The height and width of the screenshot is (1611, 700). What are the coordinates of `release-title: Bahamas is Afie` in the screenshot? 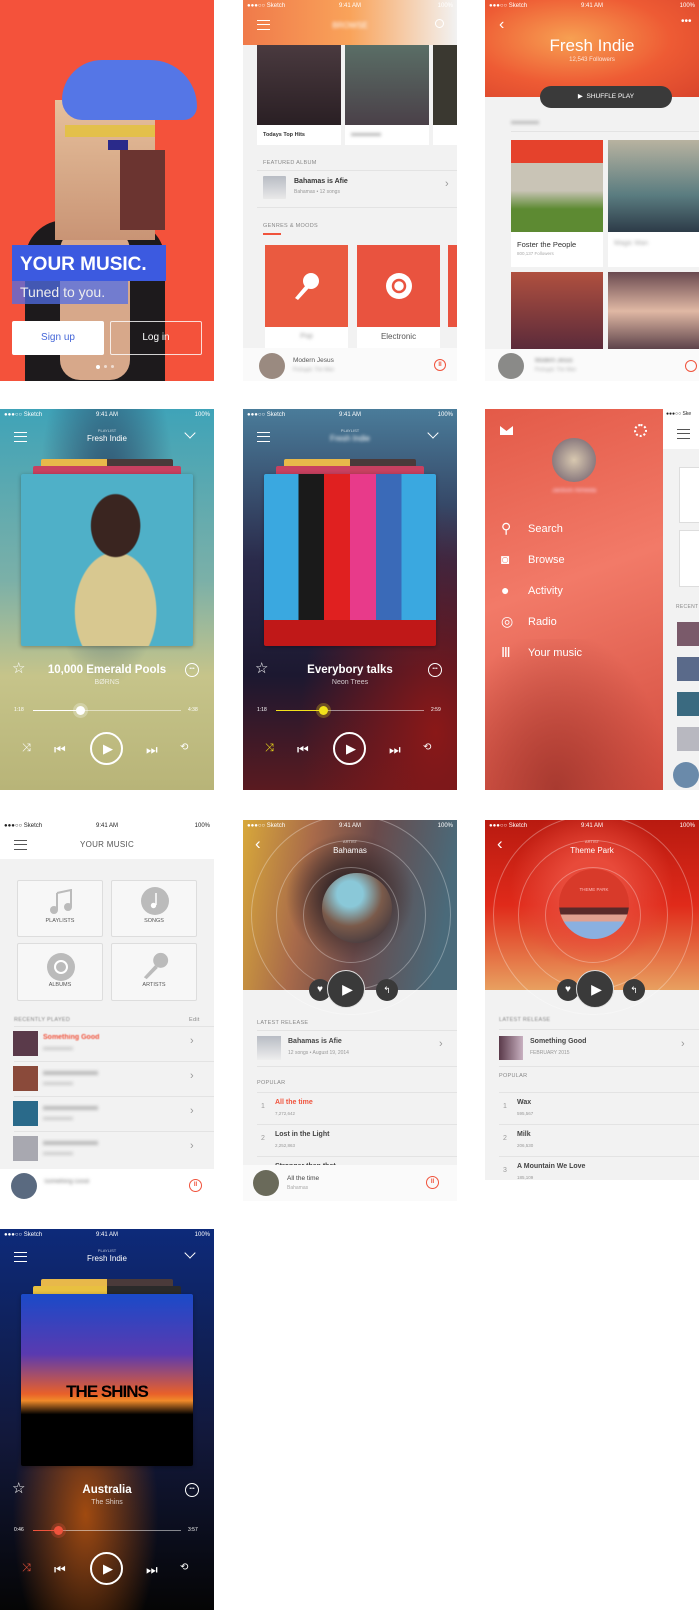 It's located at (315, 1041).